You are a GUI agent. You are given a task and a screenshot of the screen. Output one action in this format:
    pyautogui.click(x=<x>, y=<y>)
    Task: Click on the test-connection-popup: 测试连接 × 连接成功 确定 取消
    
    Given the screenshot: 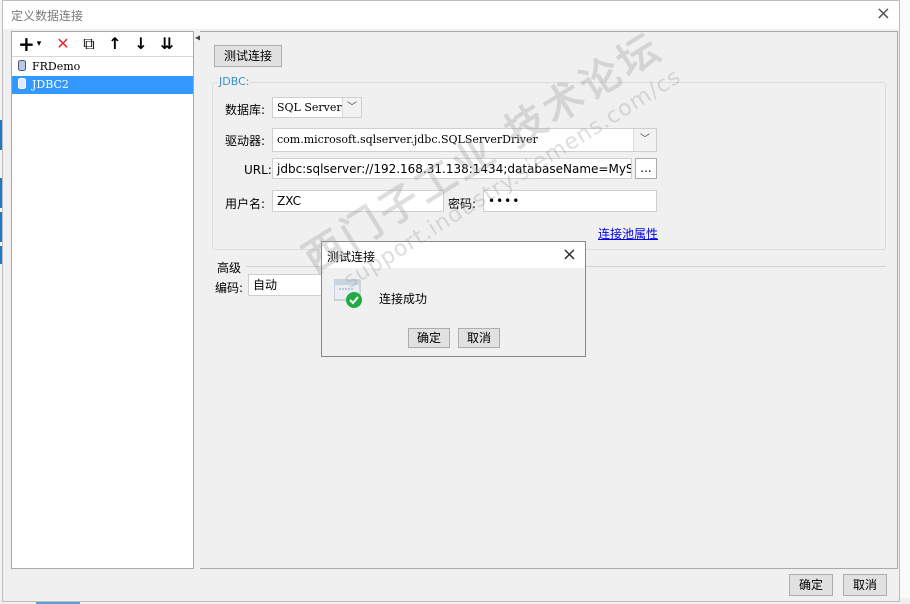 What is the action you would take?
    pyautogui.click(x=453, y=299)
    